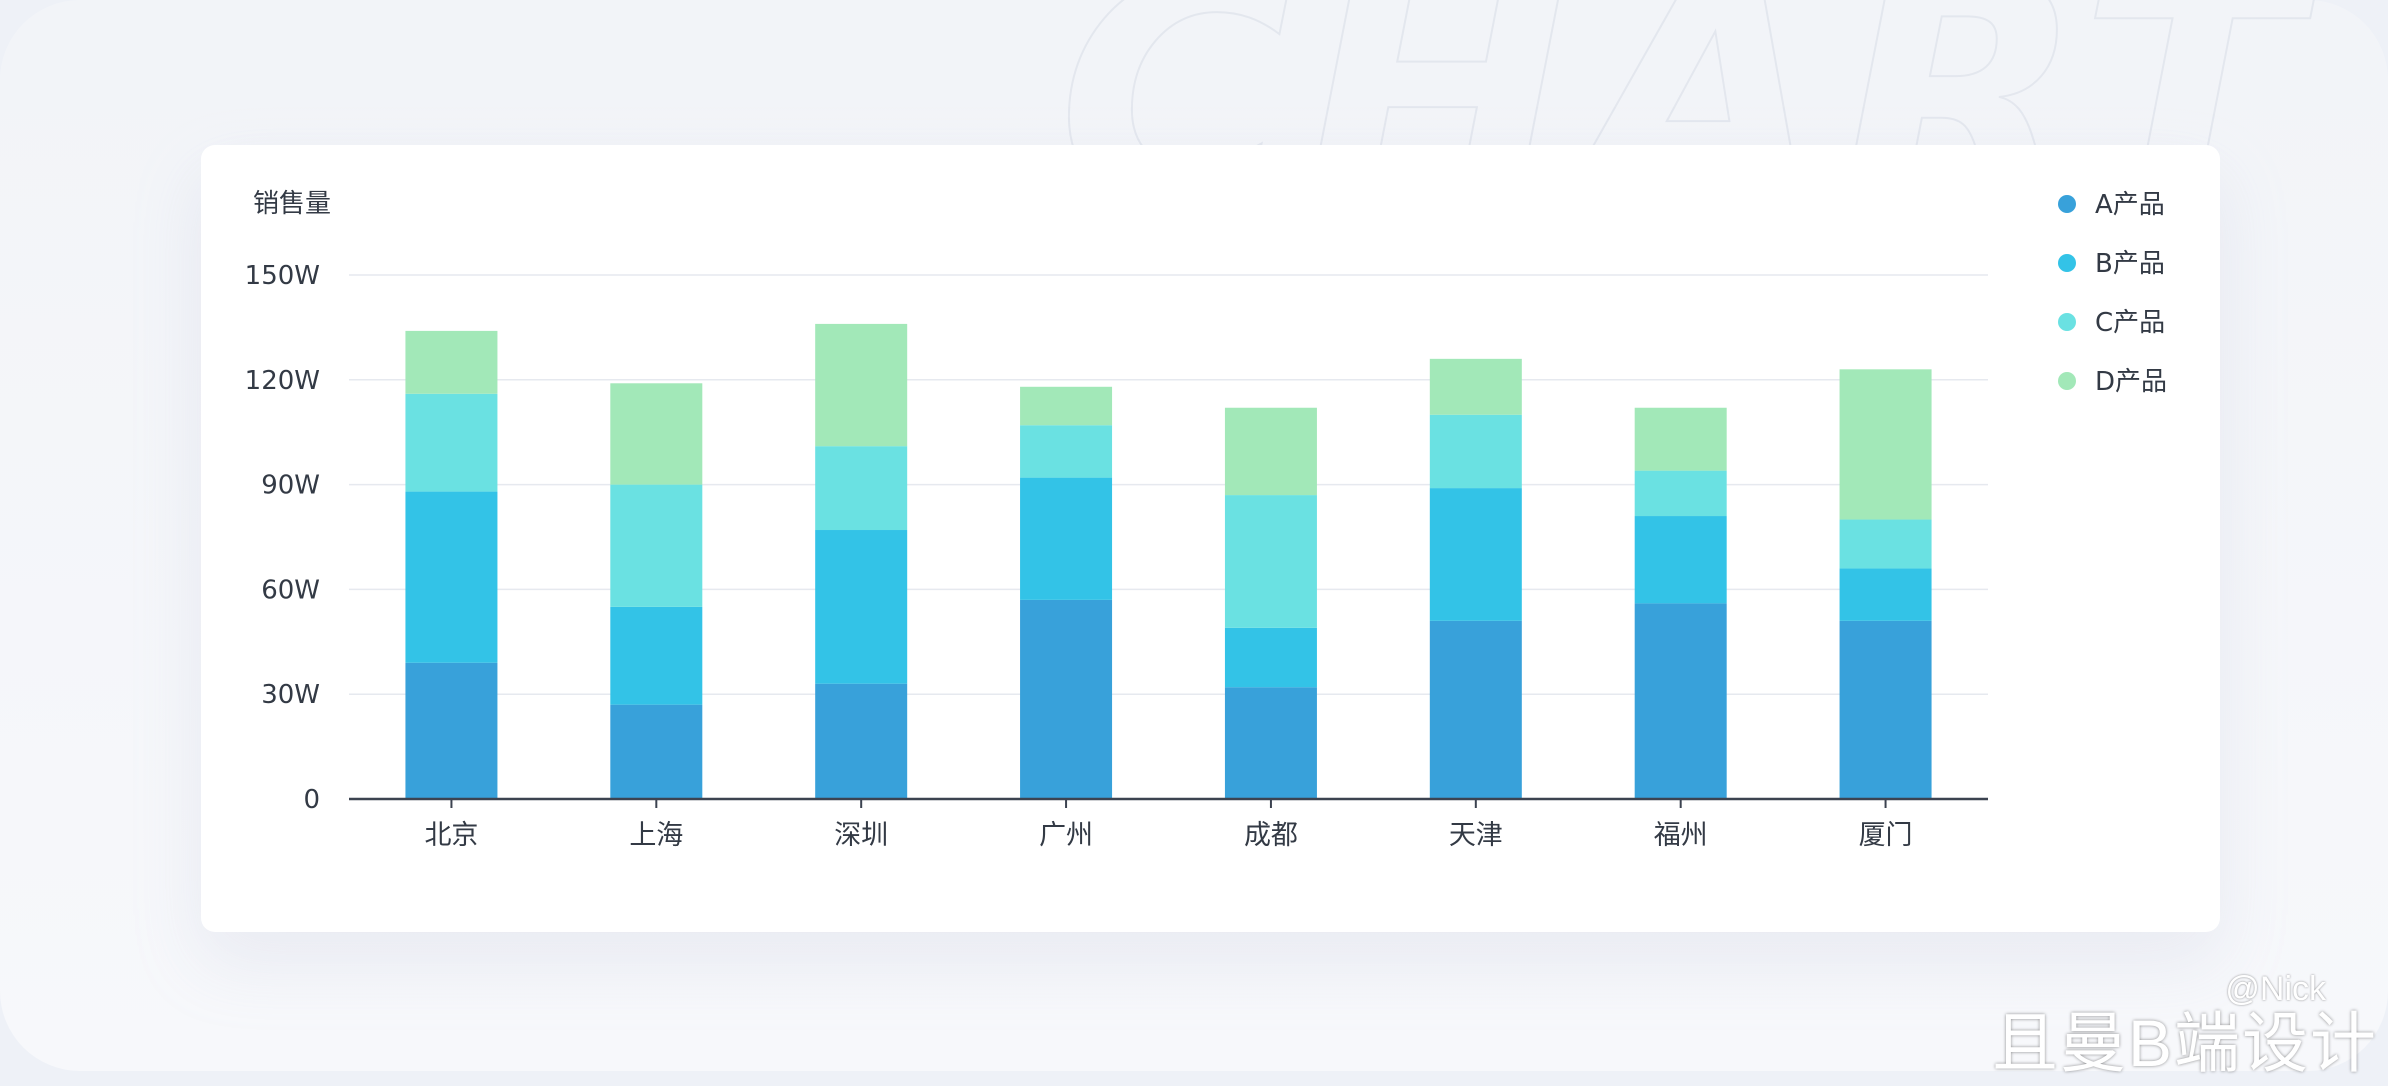 This screenshot has height=1086, width=2388. What do you see at coordinates (2130, 264) in the screenshot?
I see `legend-label: B产品` at bounding box center [2130, 264].